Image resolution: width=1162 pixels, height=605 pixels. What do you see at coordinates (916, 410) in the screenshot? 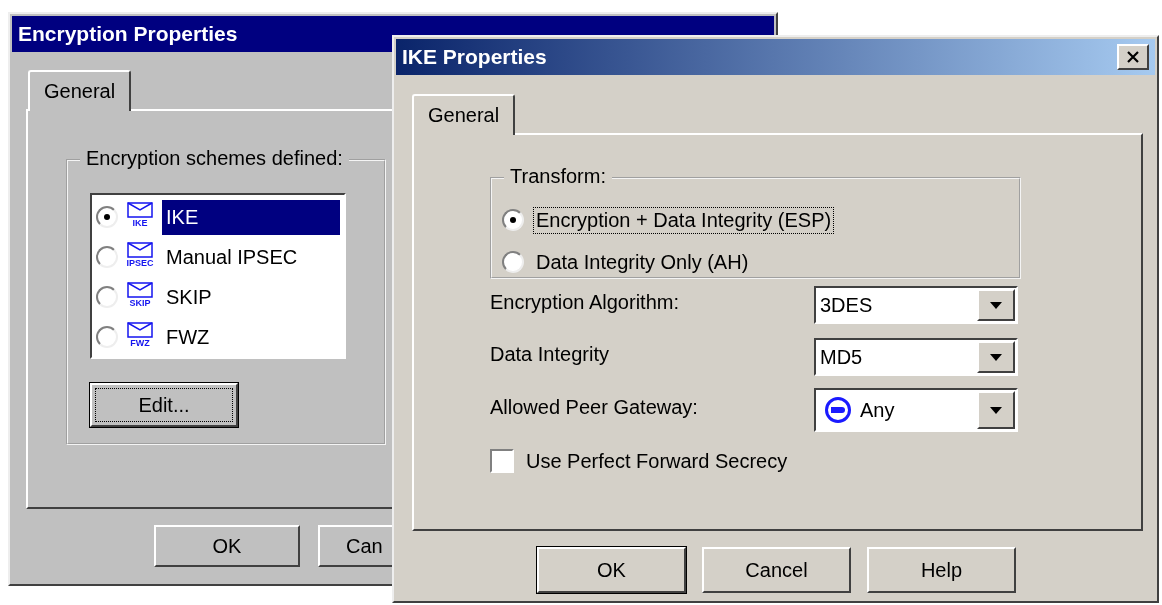
I see `dropdown: Any` at bounding box center [916, 410].